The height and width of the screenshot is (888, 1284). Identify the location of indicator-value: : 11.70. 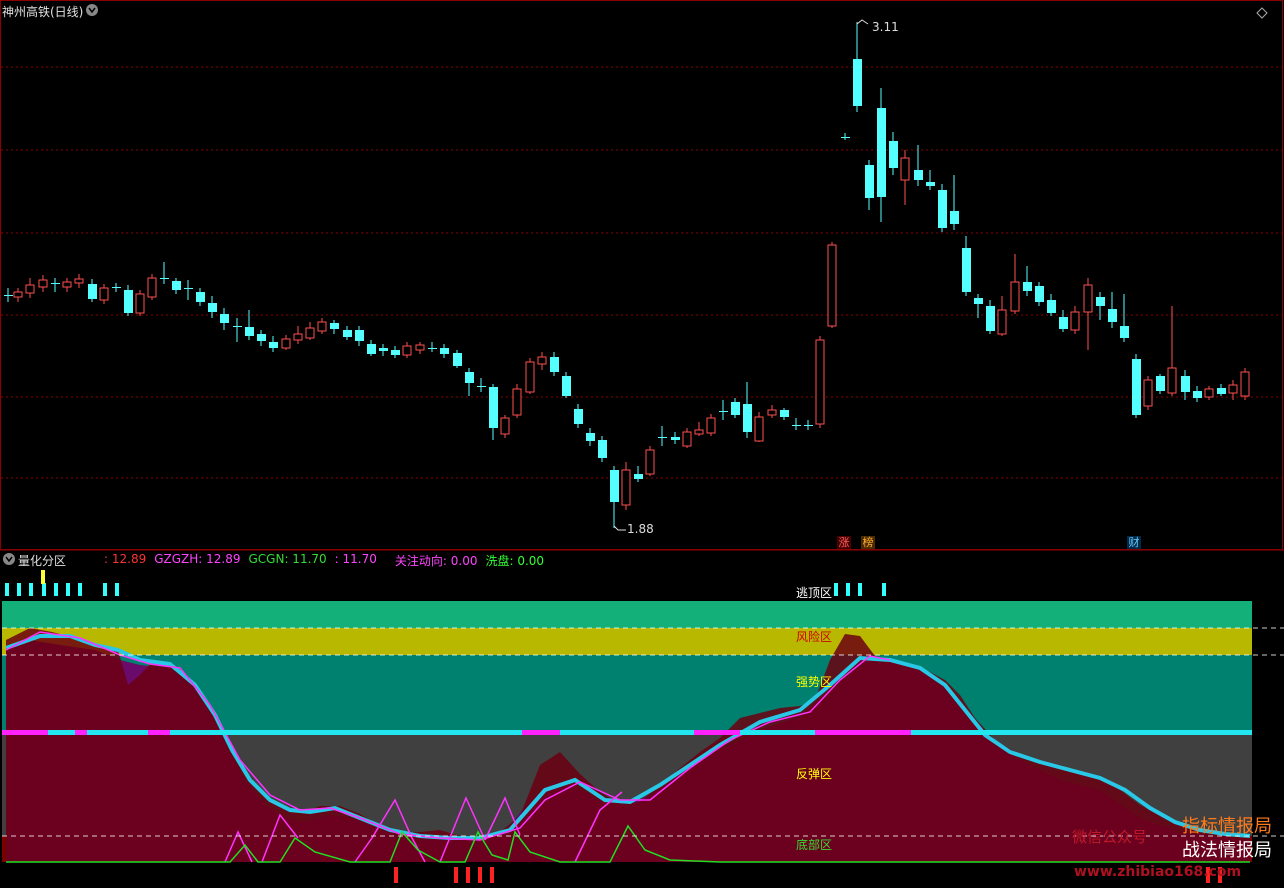
(355, 559).